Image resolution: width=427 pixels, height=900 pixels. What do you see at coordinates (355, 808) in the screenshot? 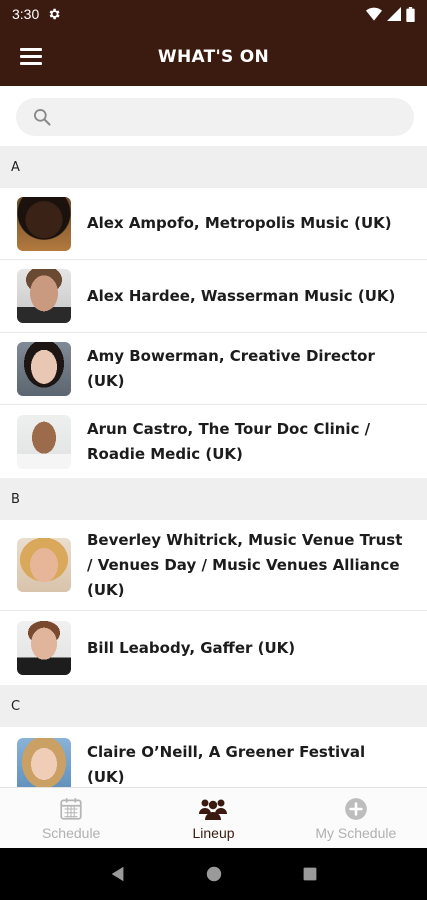
I see `plus-circle-icon` at bounding box center [355, 808].